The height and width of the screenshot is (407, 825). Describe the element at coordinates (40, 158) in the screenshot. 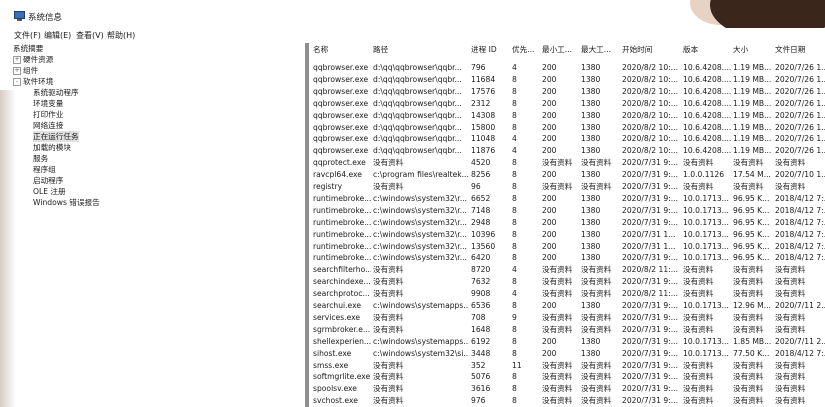

I see `tree-item: 服务` at that location.